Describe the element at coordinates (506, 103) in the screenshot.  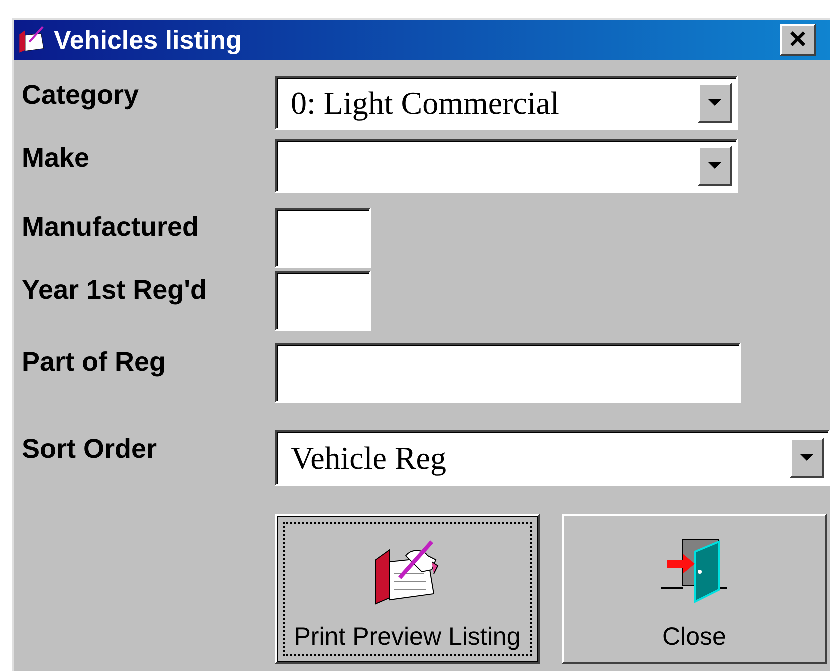
I see `dropdown-field: 0: Light Commercial` at that location.